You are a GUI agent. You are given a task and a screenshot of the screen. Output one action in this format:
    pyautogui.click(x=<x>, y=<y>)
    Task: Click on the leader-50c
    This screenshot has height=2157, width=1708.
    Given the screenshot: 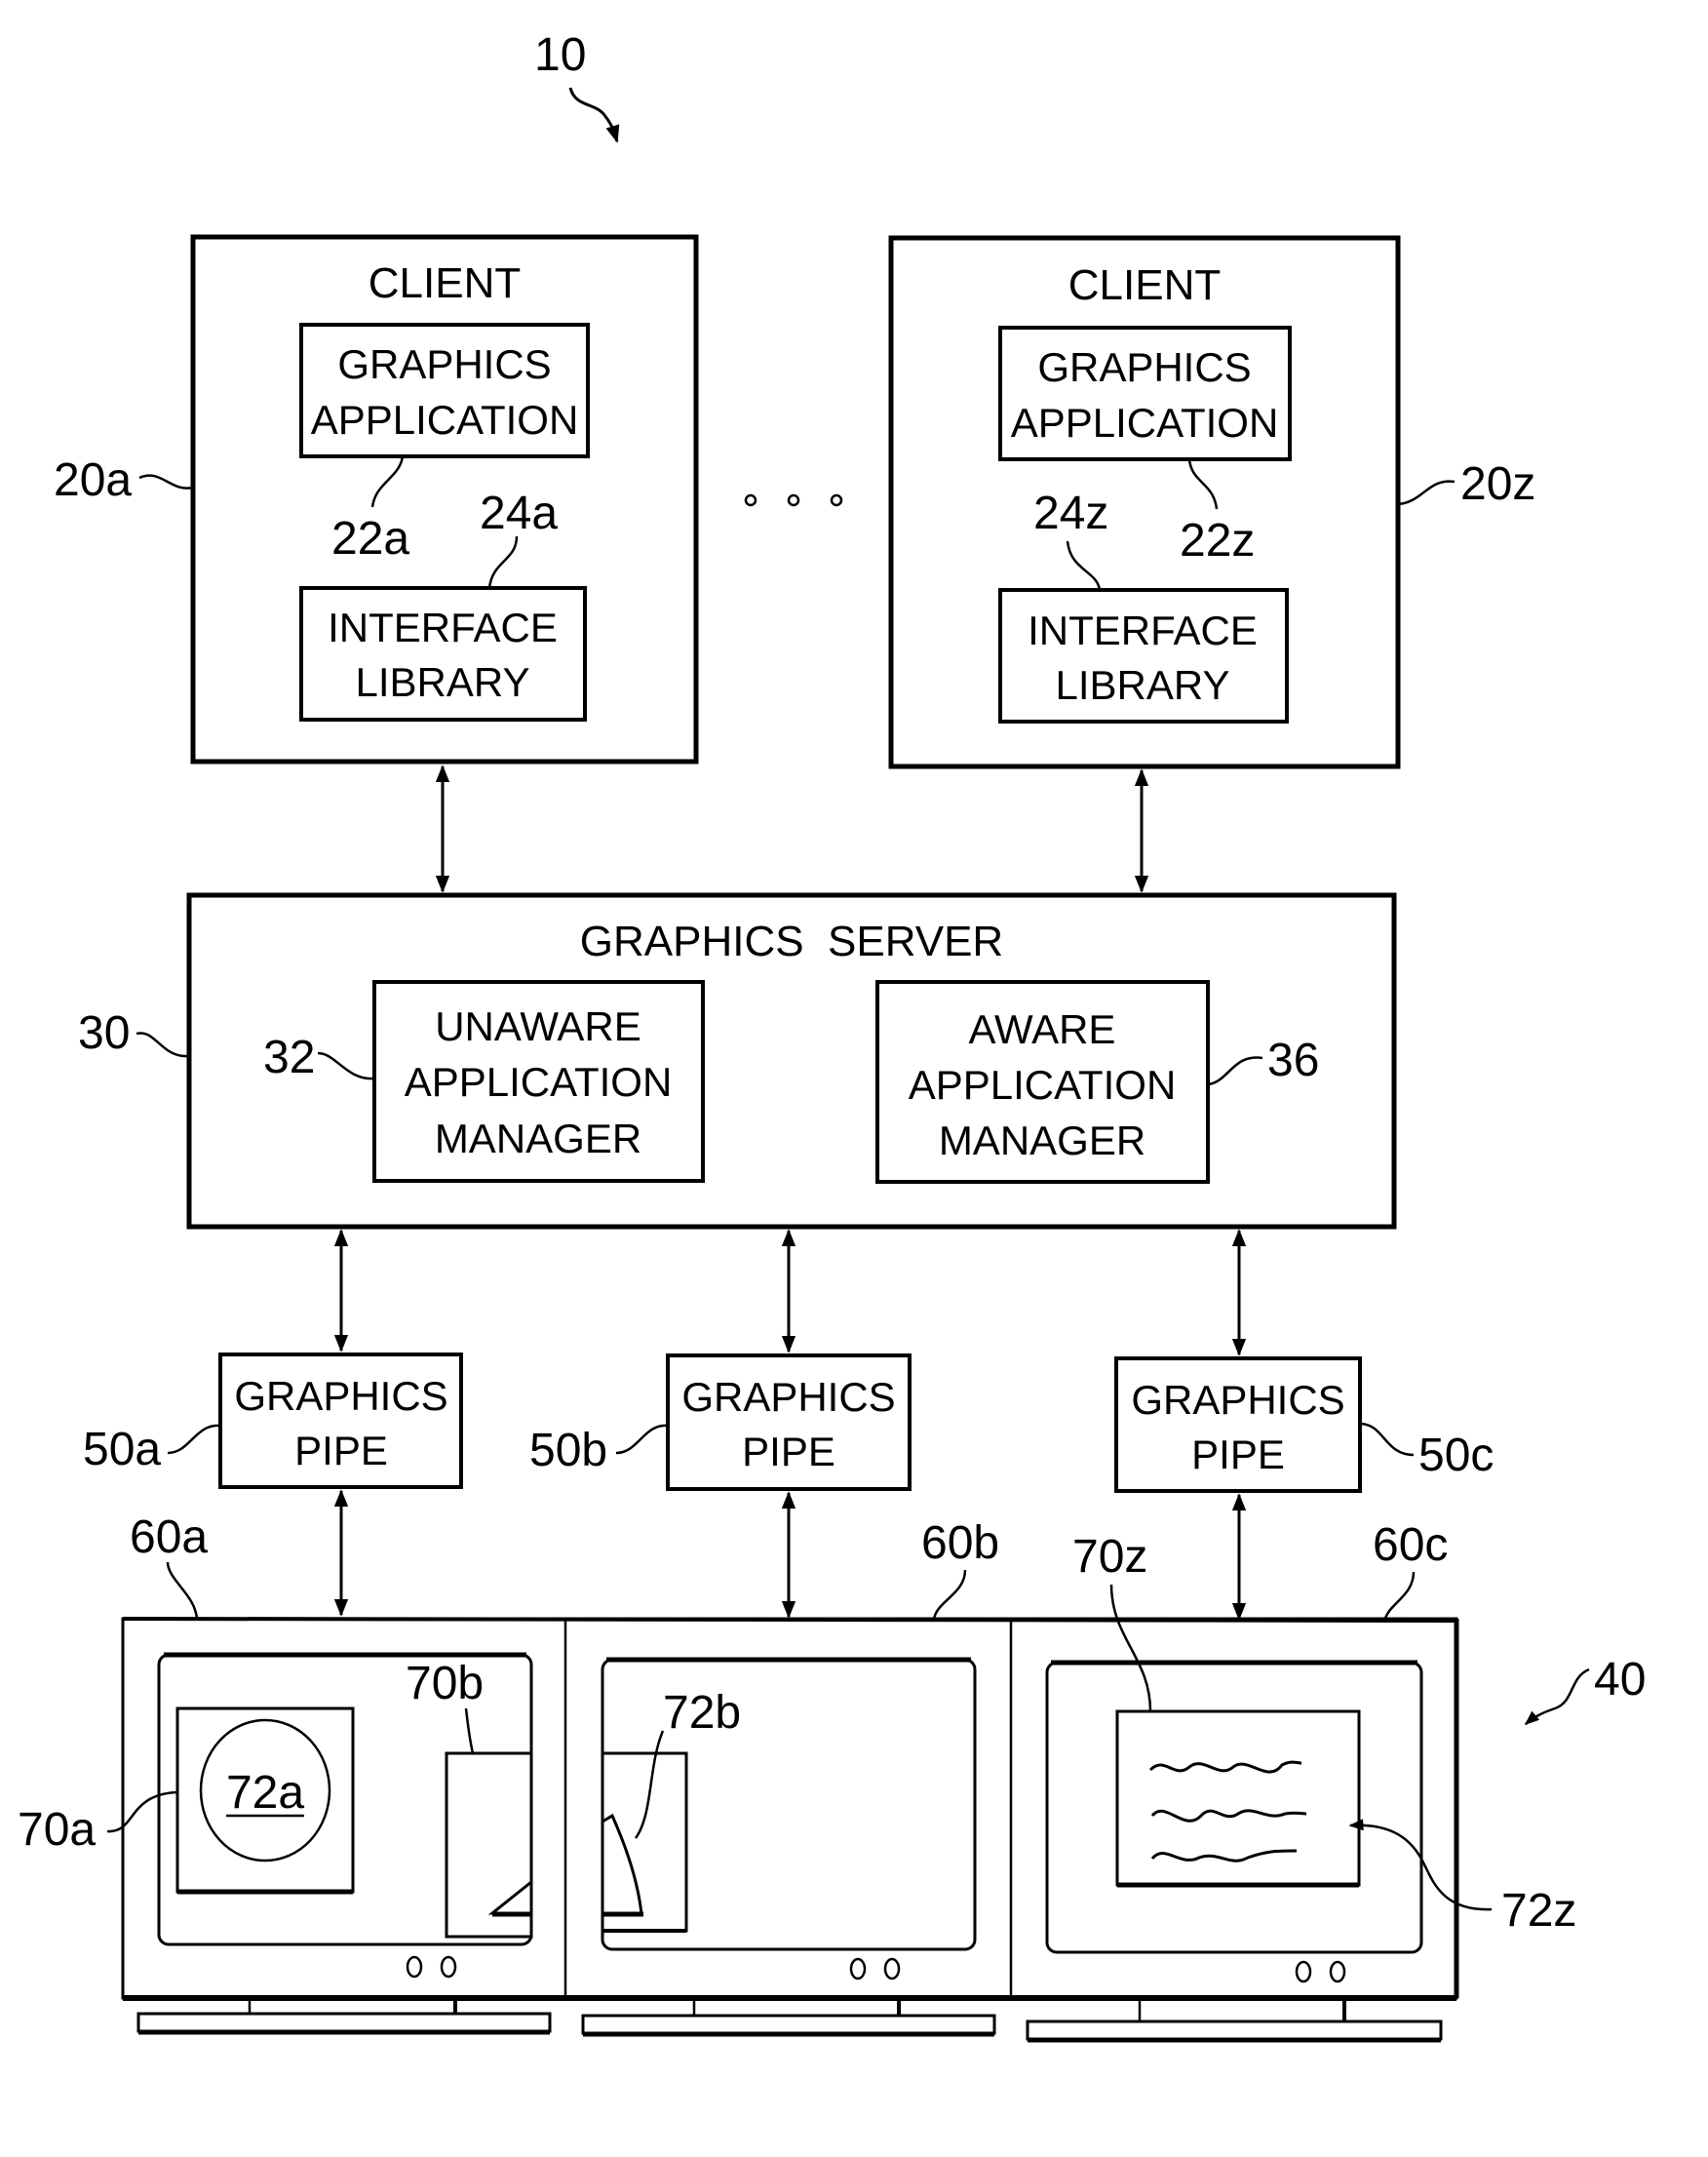 What is the action you would take?
    pyautogui.click(x=1387, y=1439)
    